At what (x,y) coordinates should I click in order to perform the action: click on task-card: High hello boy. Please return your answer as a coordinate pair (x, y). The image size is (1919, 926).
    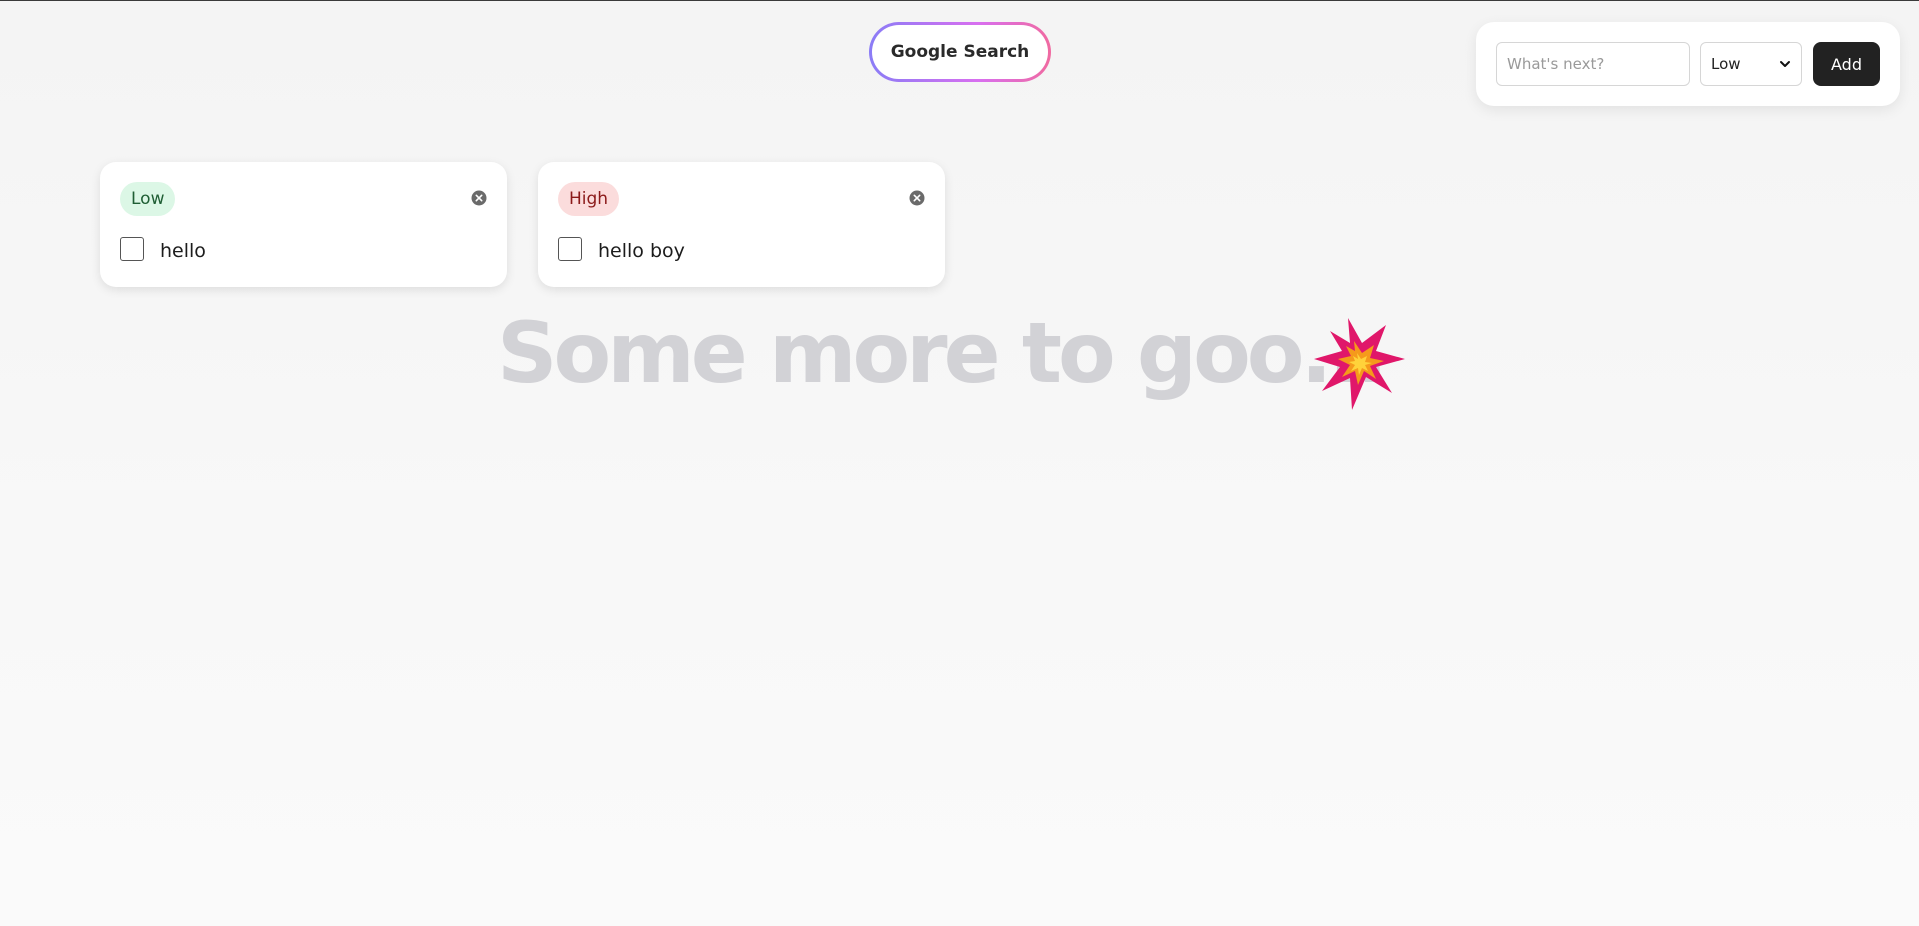
    Looking at the image, I should click on (741, 224).